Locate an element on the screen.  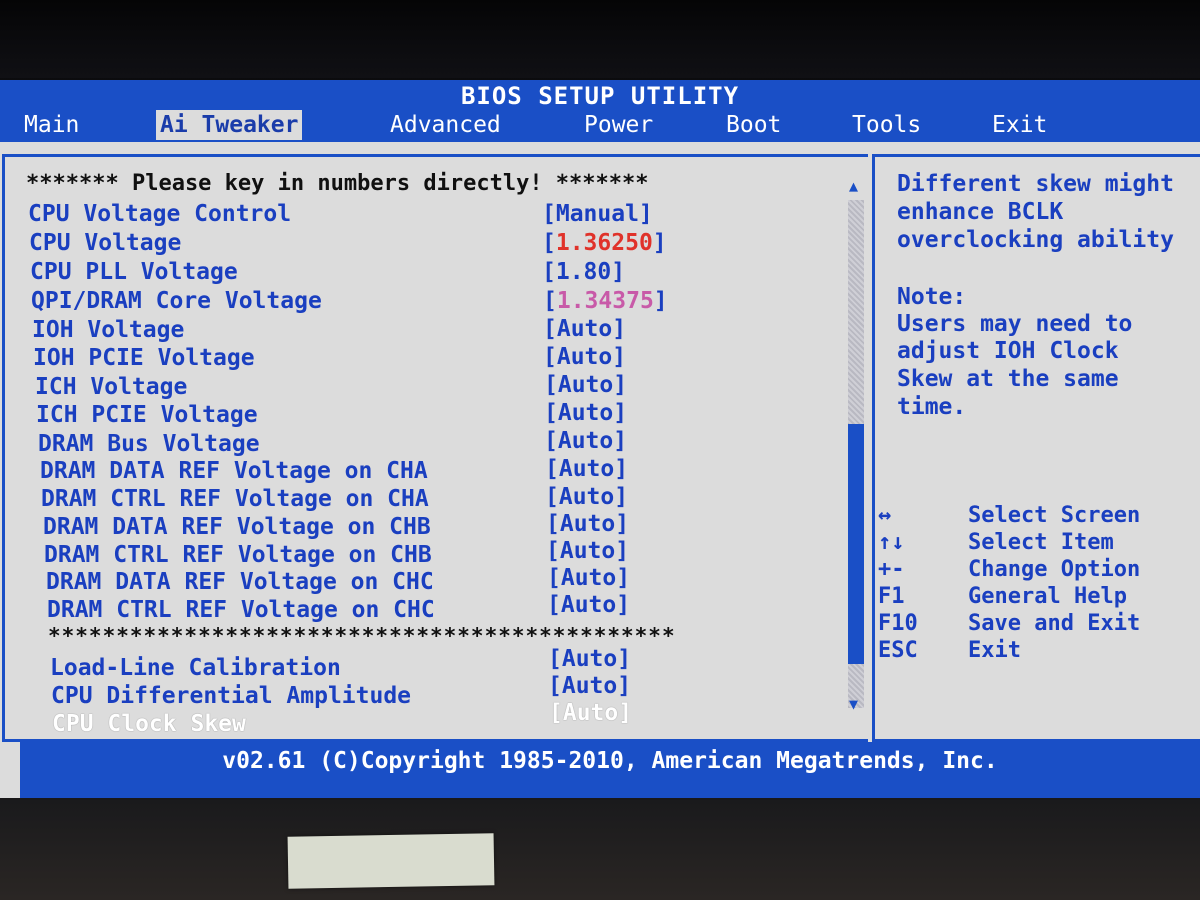
setting-label: CPU Voltage Control is located at coordinates (159, 214).